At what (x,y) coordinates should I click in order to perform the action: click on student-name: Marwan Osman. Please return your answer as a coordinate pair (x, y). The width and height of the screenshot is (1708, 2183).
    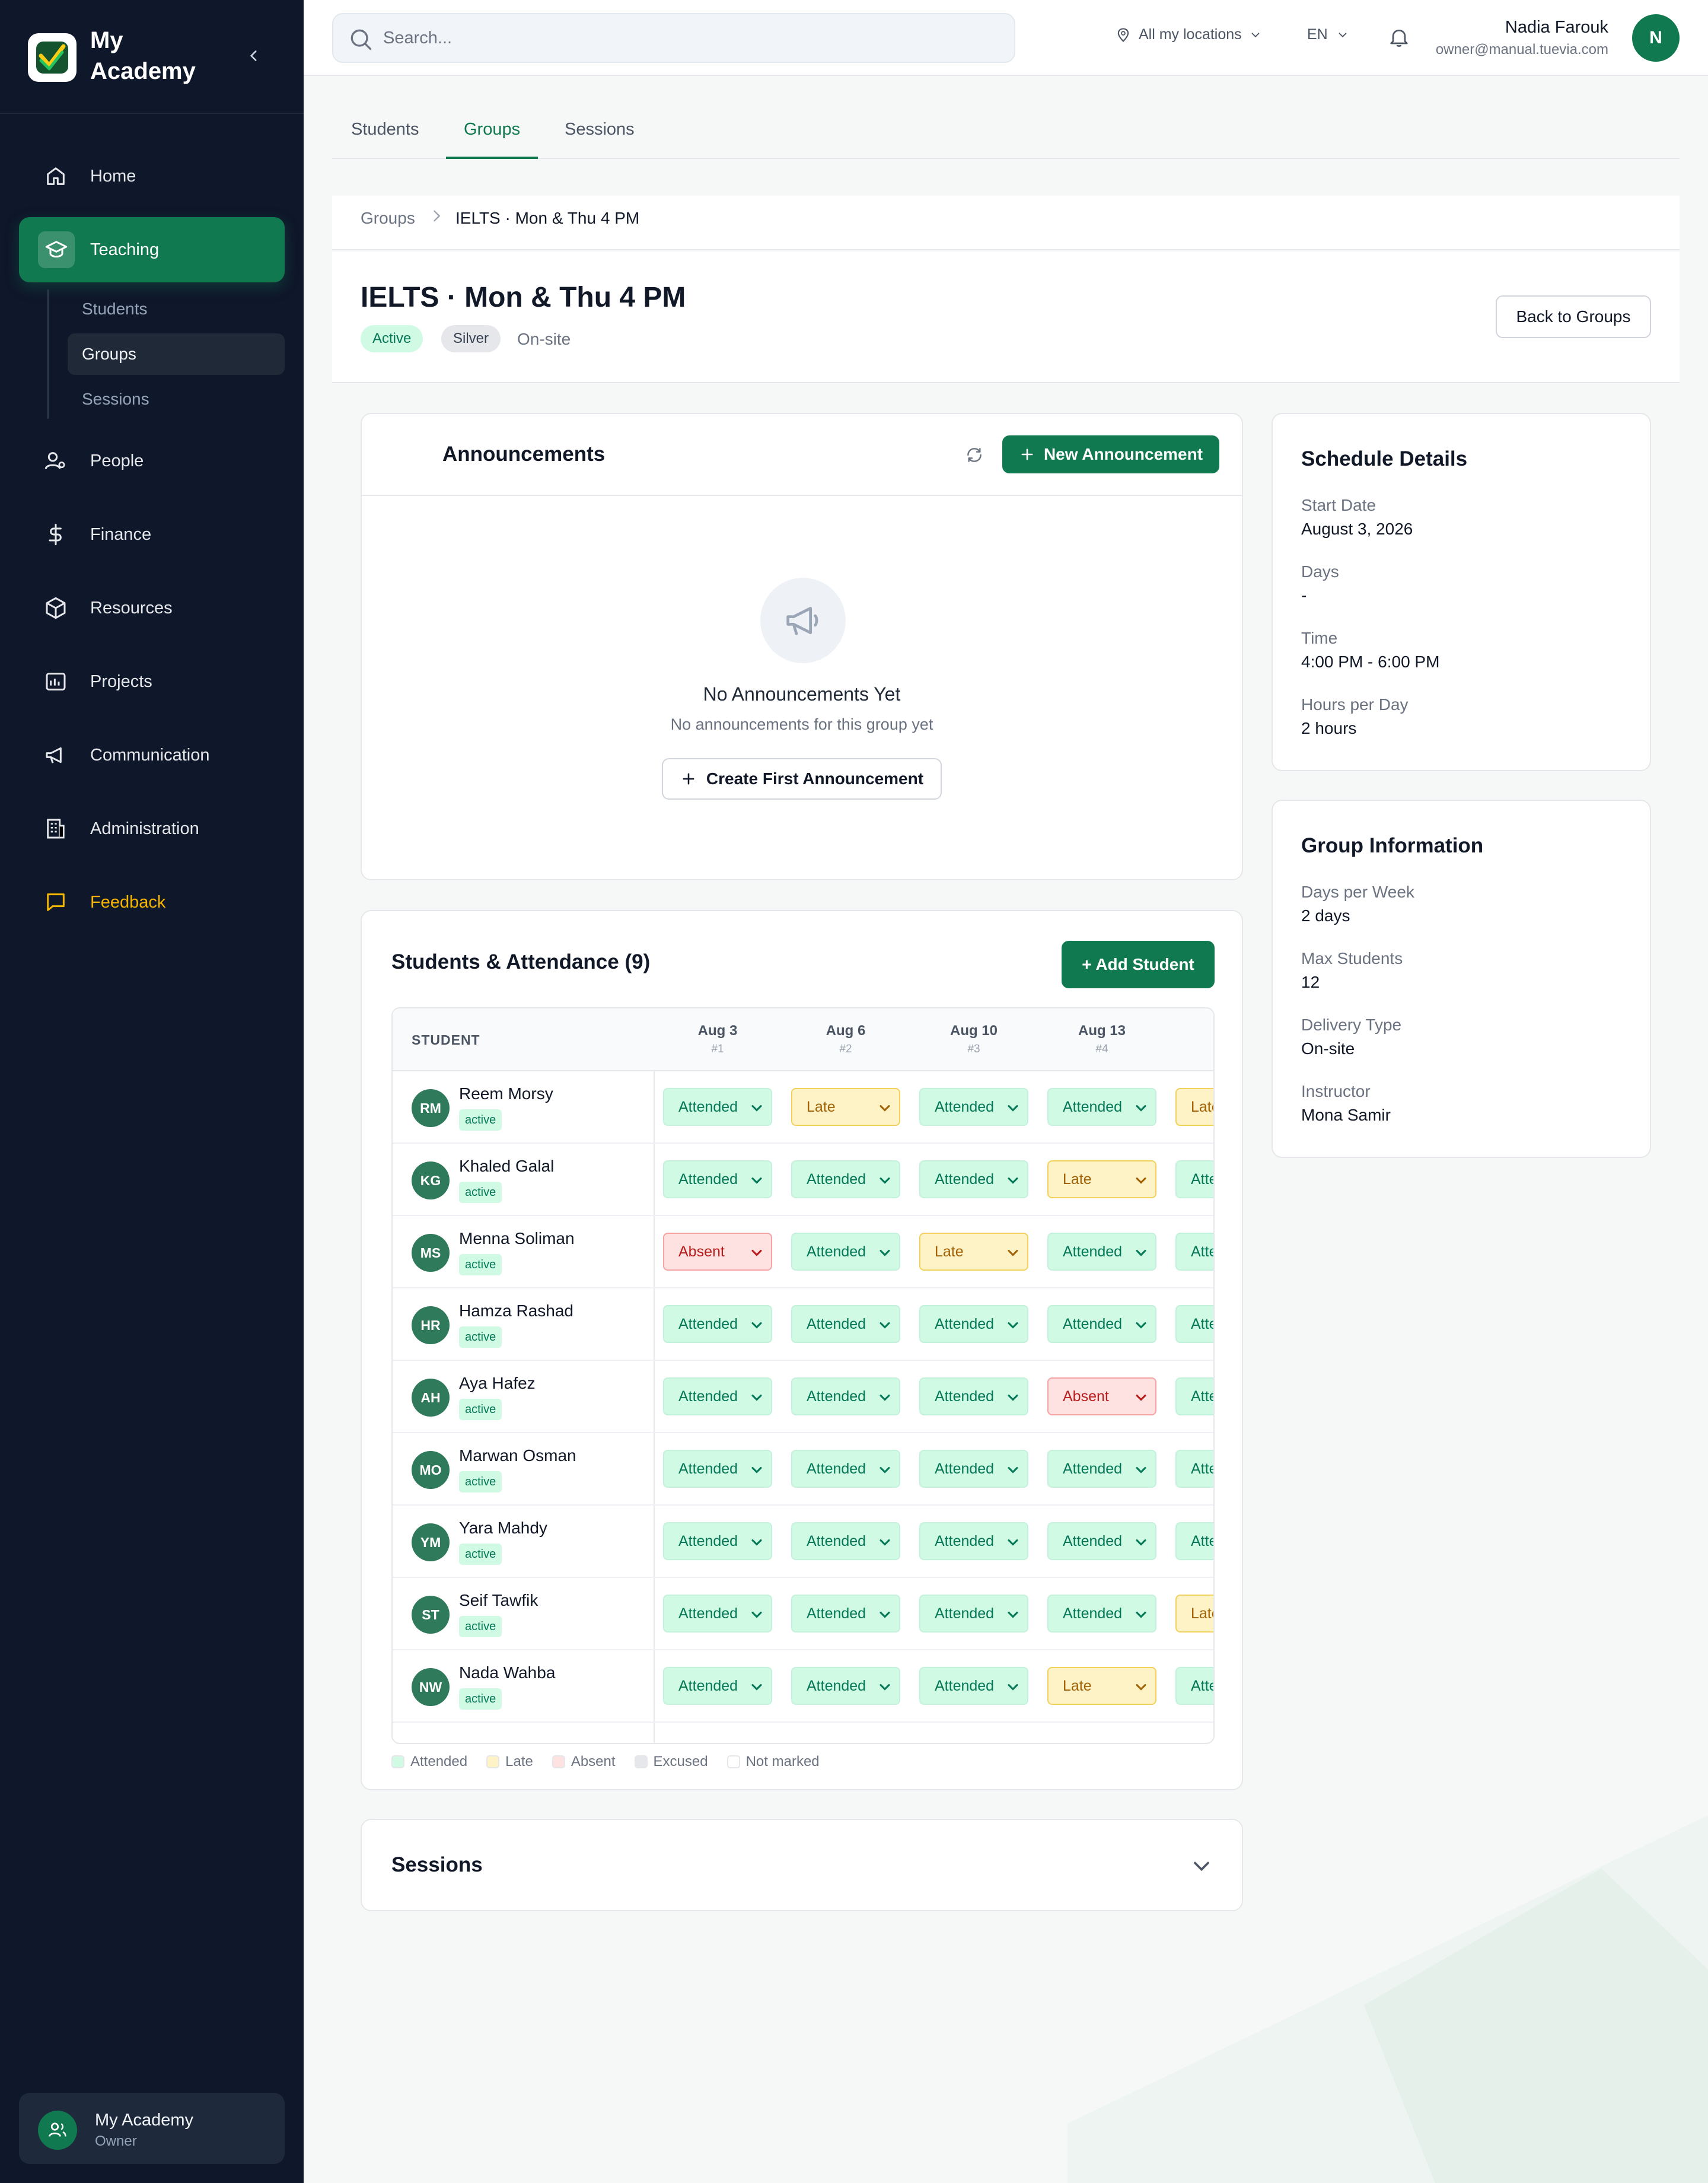
    Looking at the image, I should click on (517, 1455).